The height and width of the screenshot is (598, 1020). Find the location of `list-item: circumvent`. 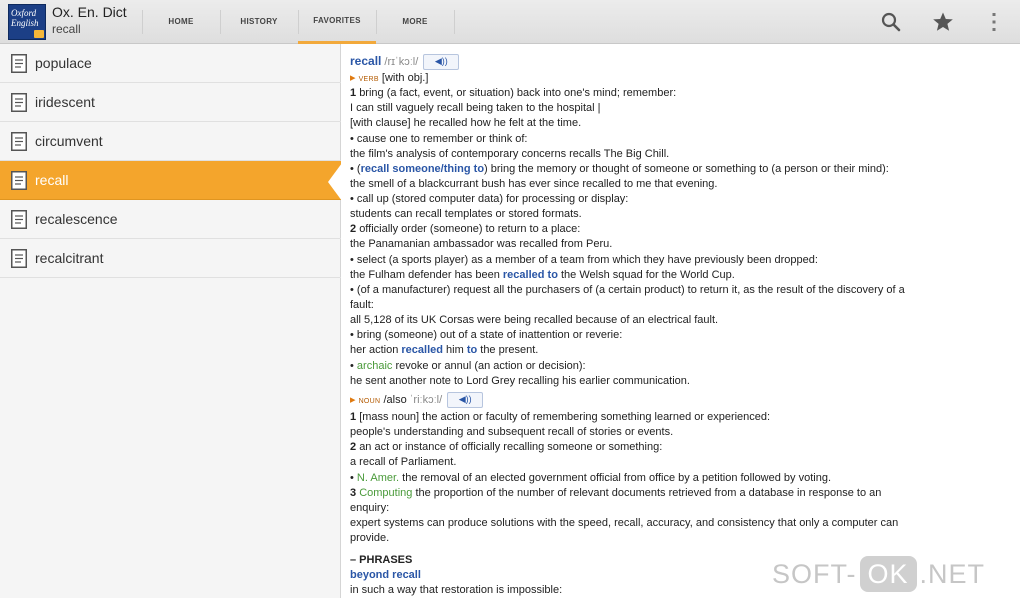

list-item: circumvent is located at coordinates (170, 141).